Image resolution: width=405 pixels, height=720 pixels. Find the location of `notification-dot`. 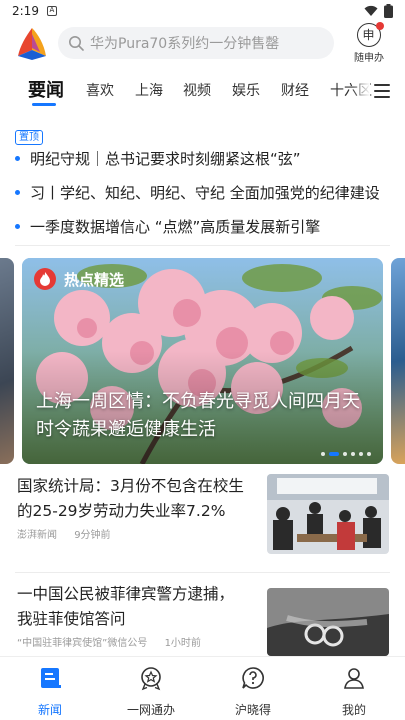

notification-dot is located at coordinates (380, 26).